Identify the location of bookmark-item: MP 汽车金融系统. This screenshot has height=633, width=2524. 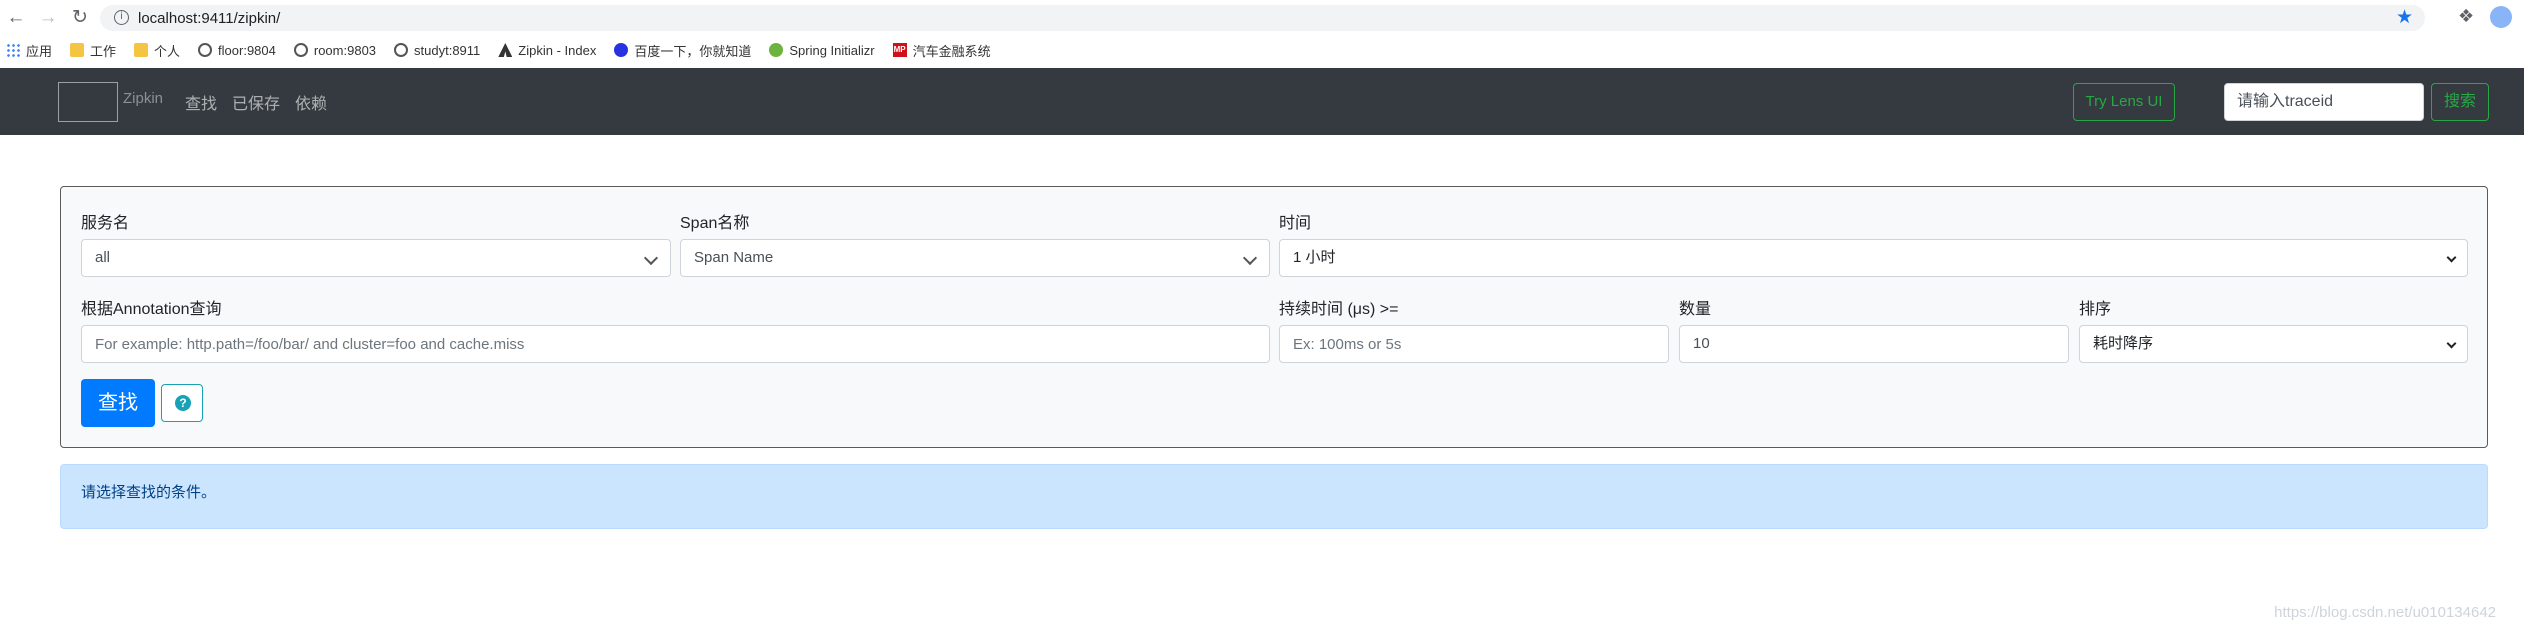
(941, 50).